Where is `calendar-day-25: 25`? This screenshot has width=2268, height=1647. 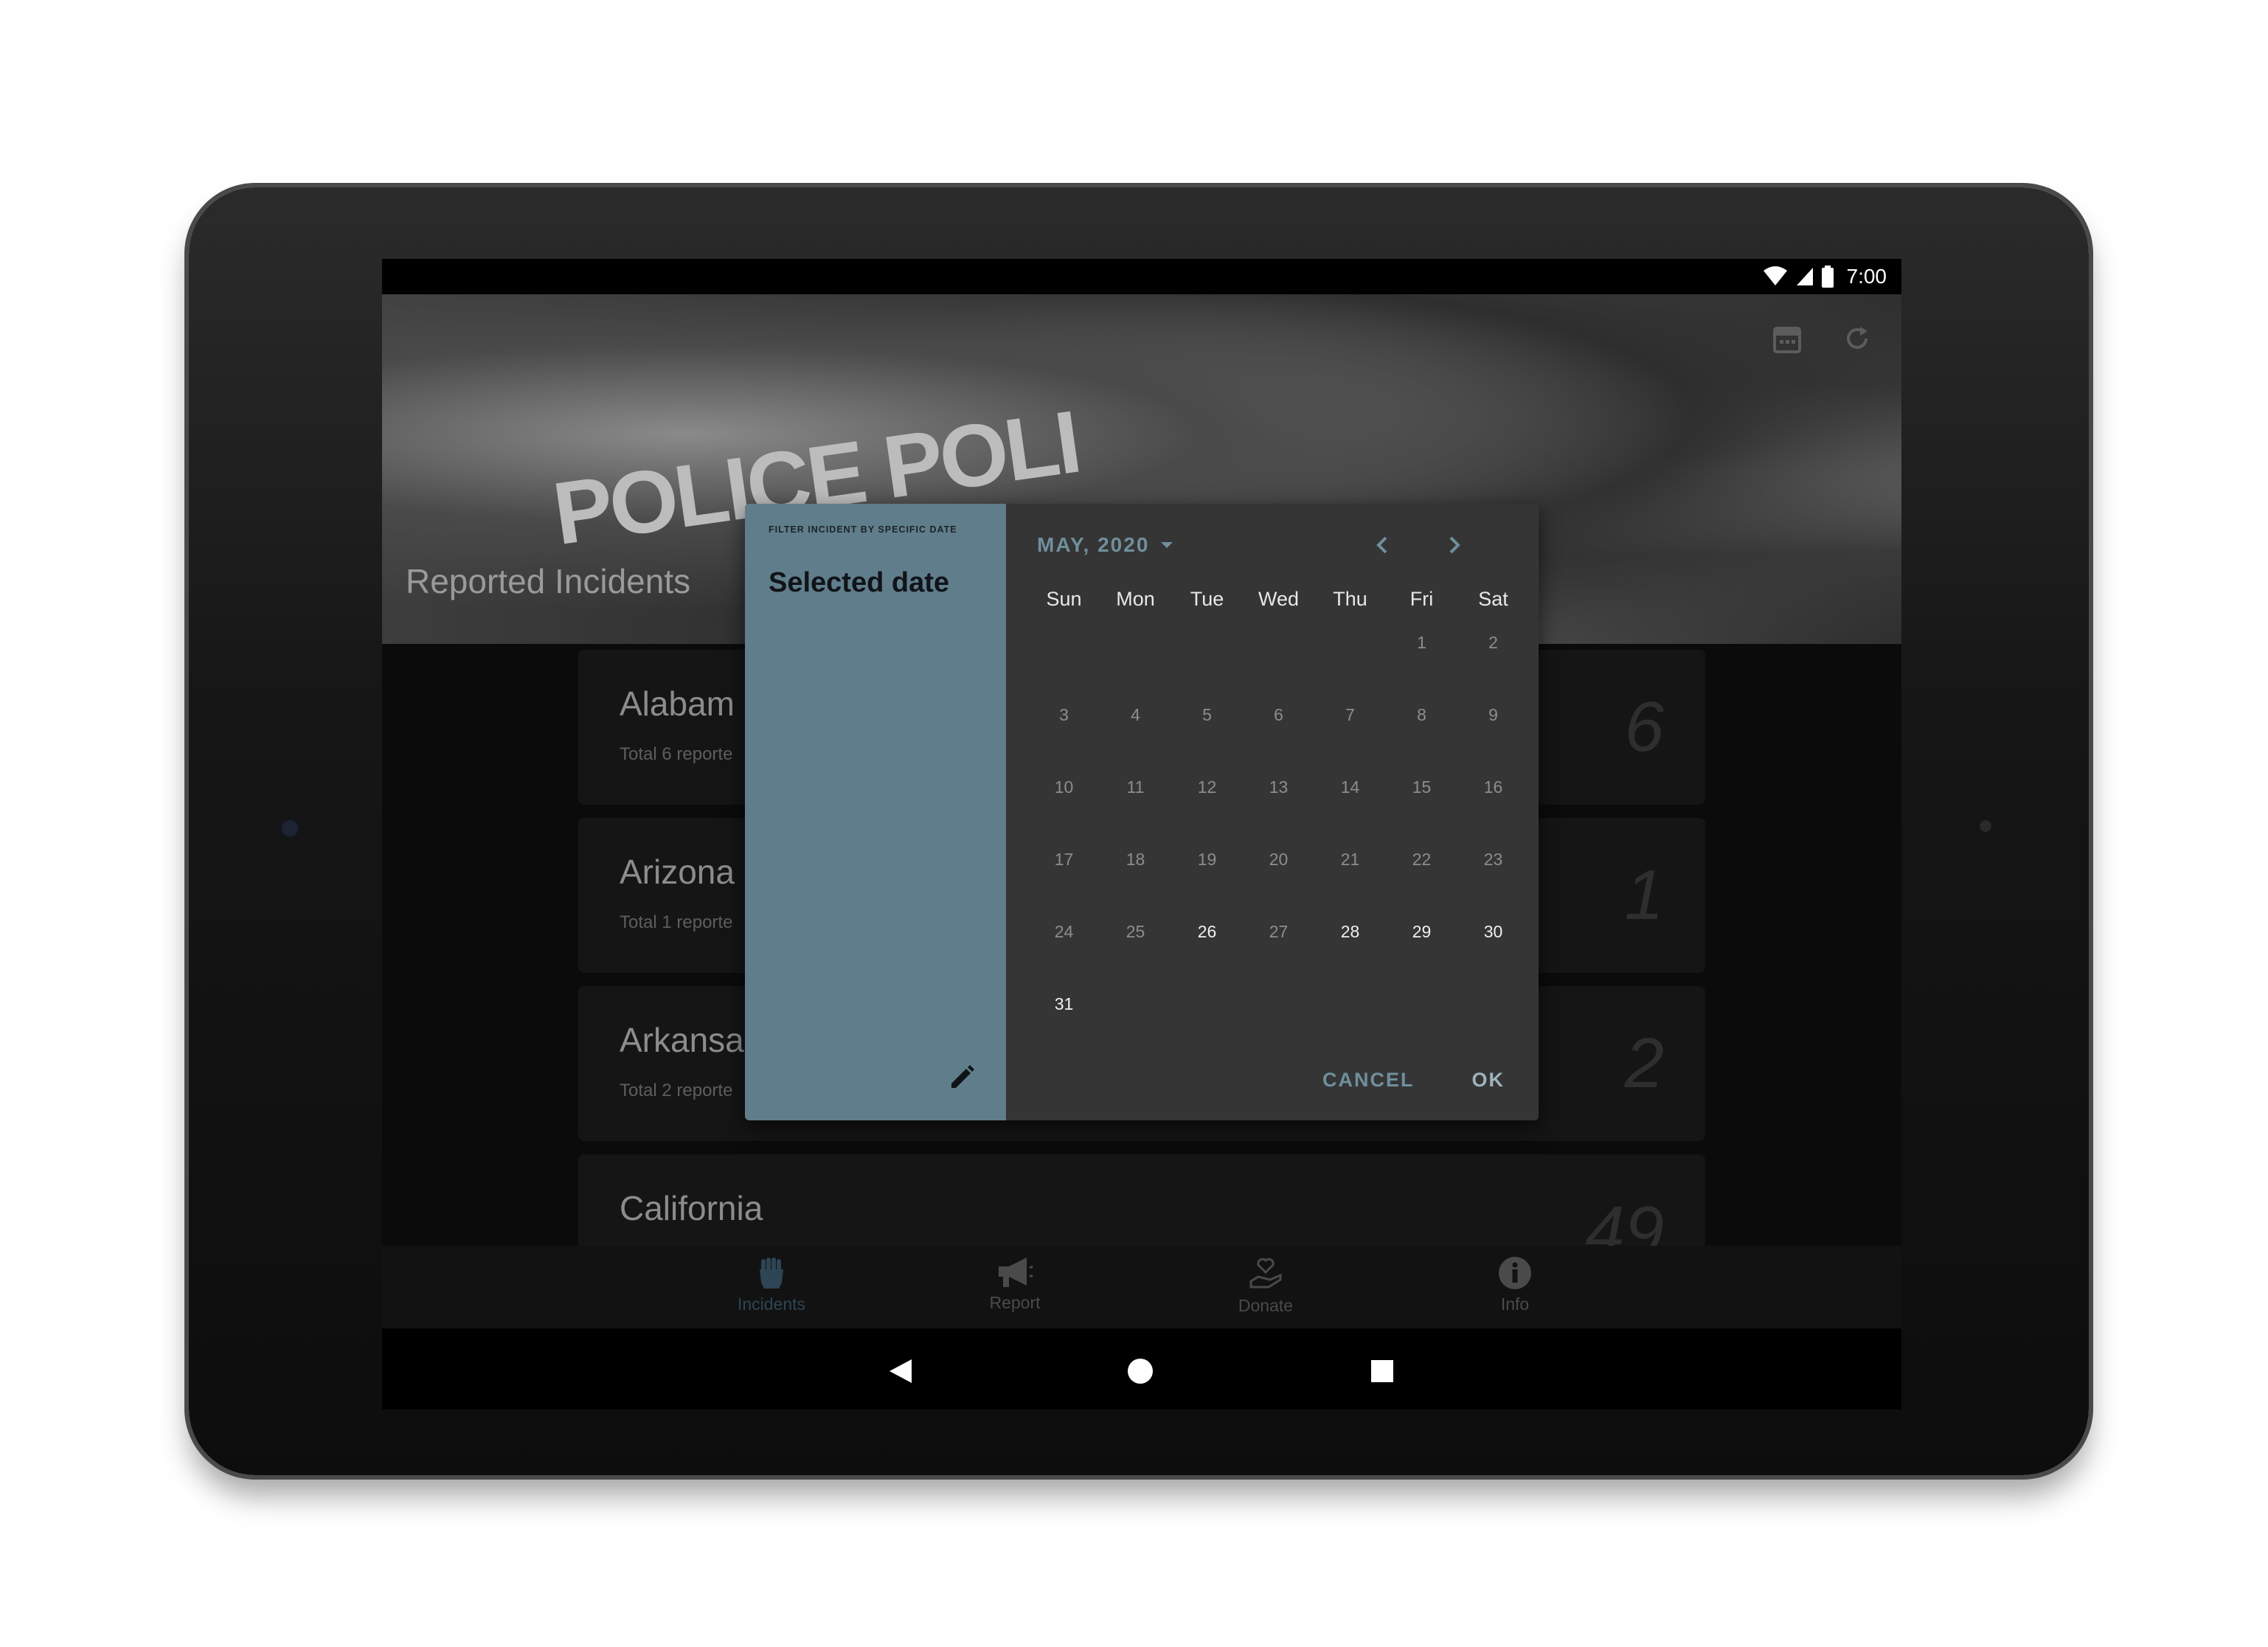
calendar-day-25: 25 is located at coordinates (1135, 931).